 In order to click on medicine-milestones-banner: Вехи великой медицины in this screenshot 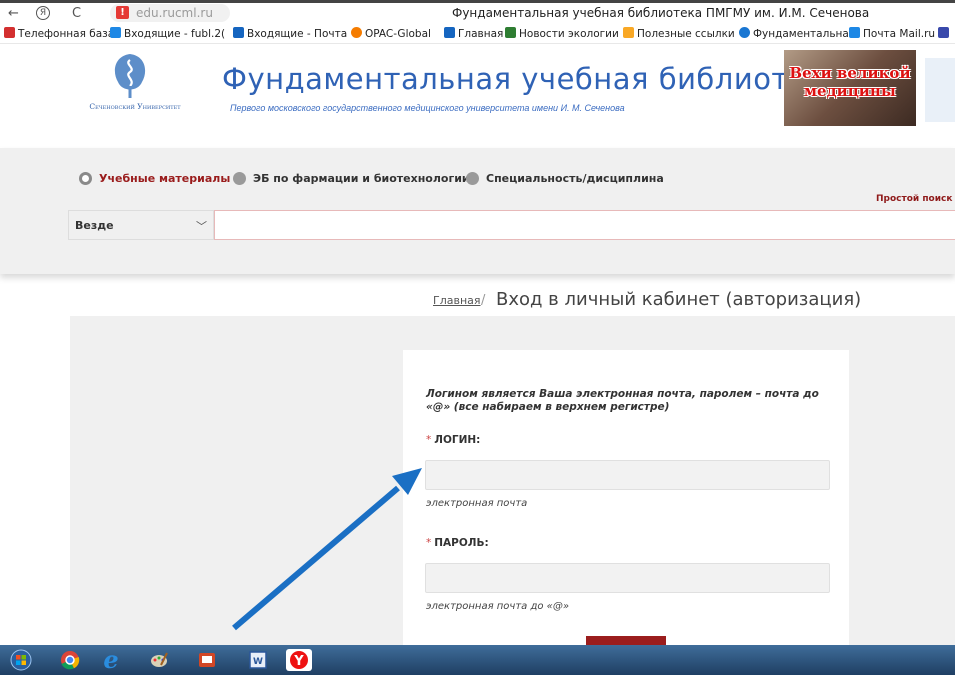, I will do `click(850, 88)`.